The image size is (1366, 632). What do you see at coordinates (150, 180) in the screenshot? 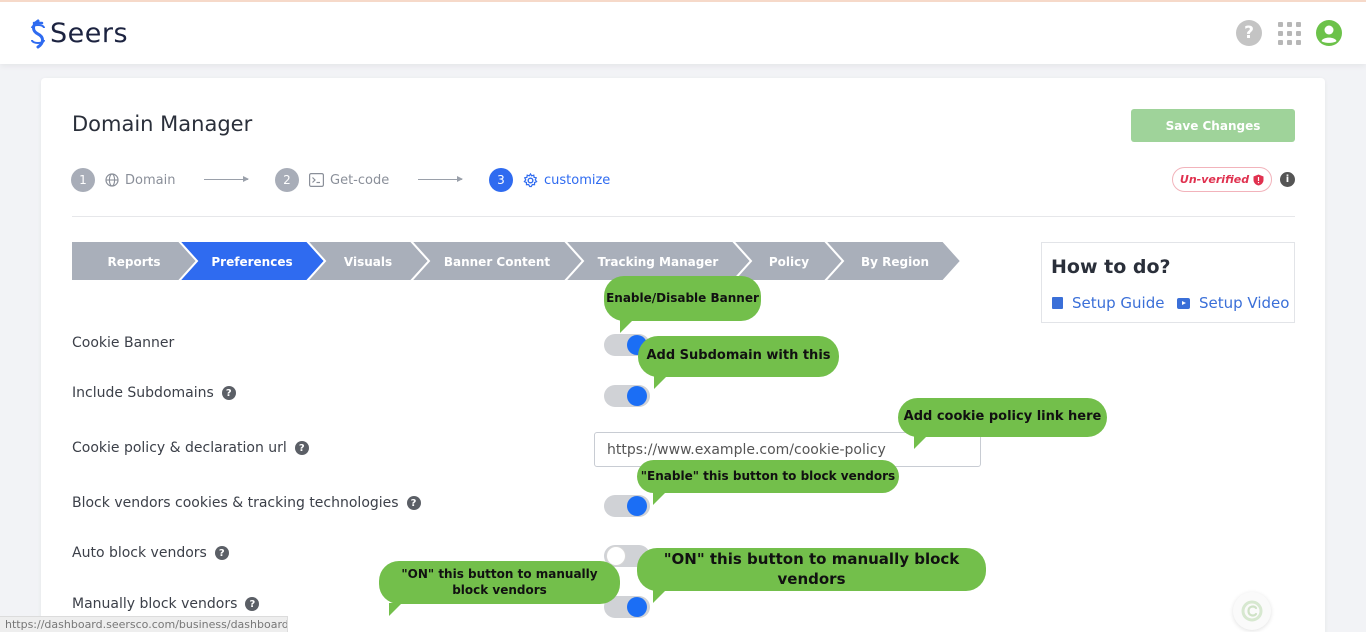
I see `step-label: Domain` at bounding box center [150, 180].